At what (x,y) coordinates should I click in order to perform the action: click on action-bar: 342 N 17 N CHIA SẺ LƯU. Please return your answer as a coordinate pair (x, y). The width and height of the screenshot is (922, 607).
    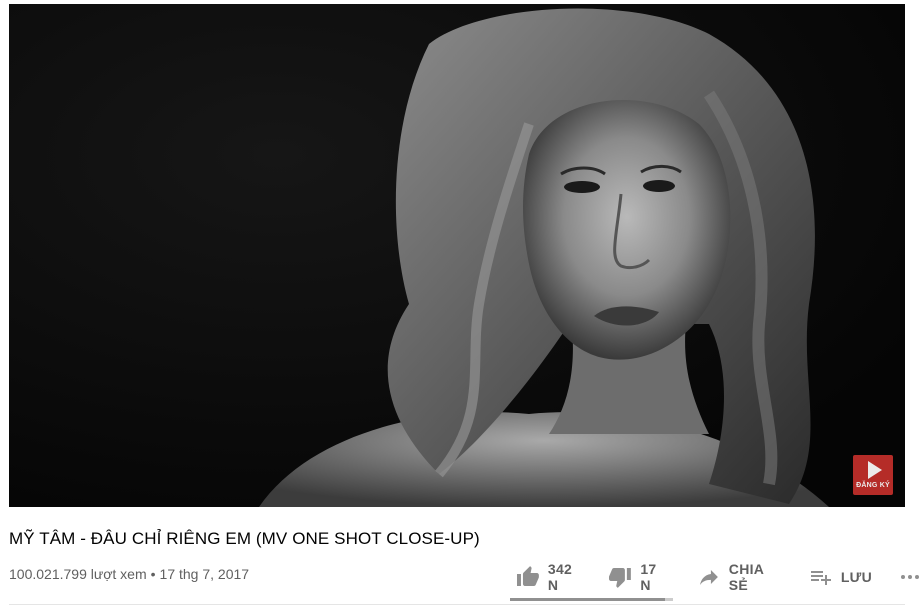
    Looking at the image, I should click on (716, 577).